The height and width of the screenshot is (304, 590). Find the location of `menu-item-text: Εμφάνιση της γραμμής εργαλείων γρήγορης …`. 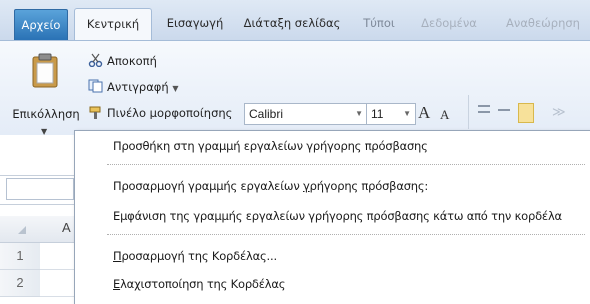

menu-item-text: Εμφάνιση της γραμμής εργαλείων γρήγορης … is located at coordinates (337, 216).